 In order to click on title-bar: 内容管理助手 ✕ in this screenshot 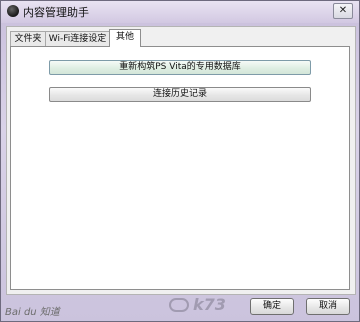, I will do `click(180, 12)`.